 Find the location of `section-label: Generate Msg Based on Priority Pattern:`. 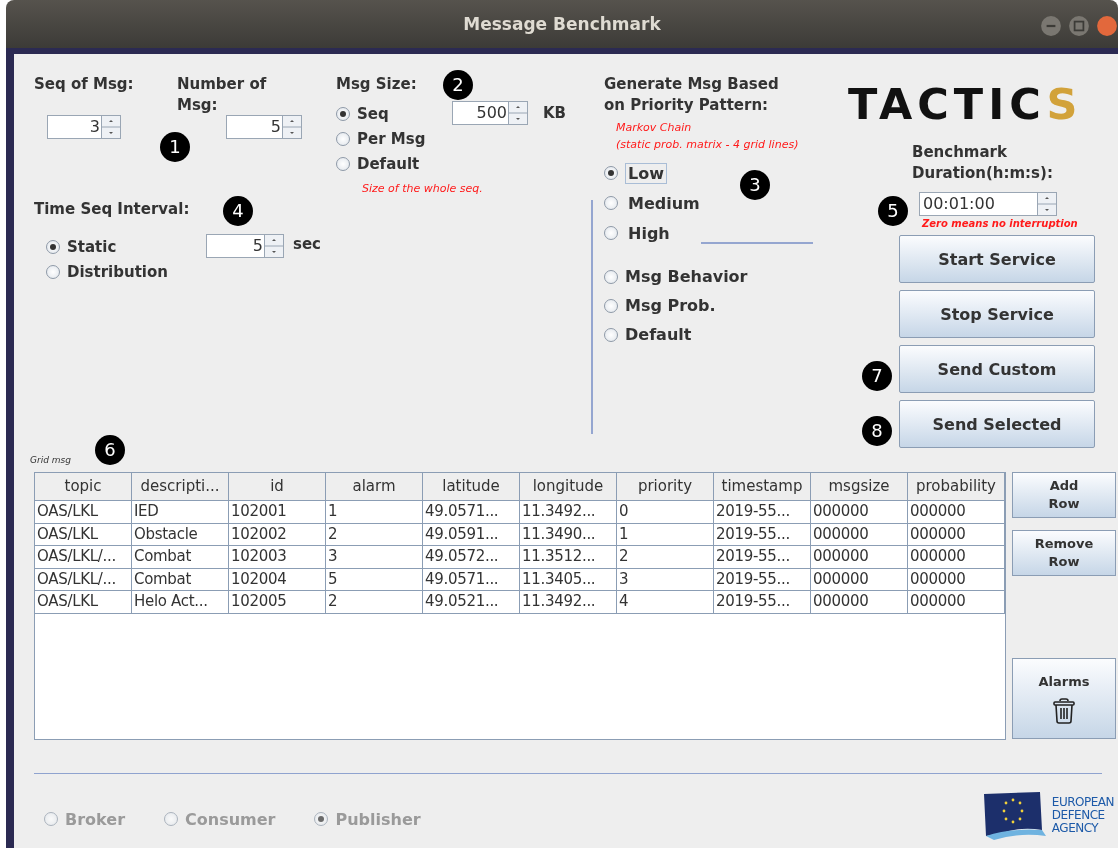

section-label: Generate Msg Based on Priority Pattern: is located at coordinates (692, 95).